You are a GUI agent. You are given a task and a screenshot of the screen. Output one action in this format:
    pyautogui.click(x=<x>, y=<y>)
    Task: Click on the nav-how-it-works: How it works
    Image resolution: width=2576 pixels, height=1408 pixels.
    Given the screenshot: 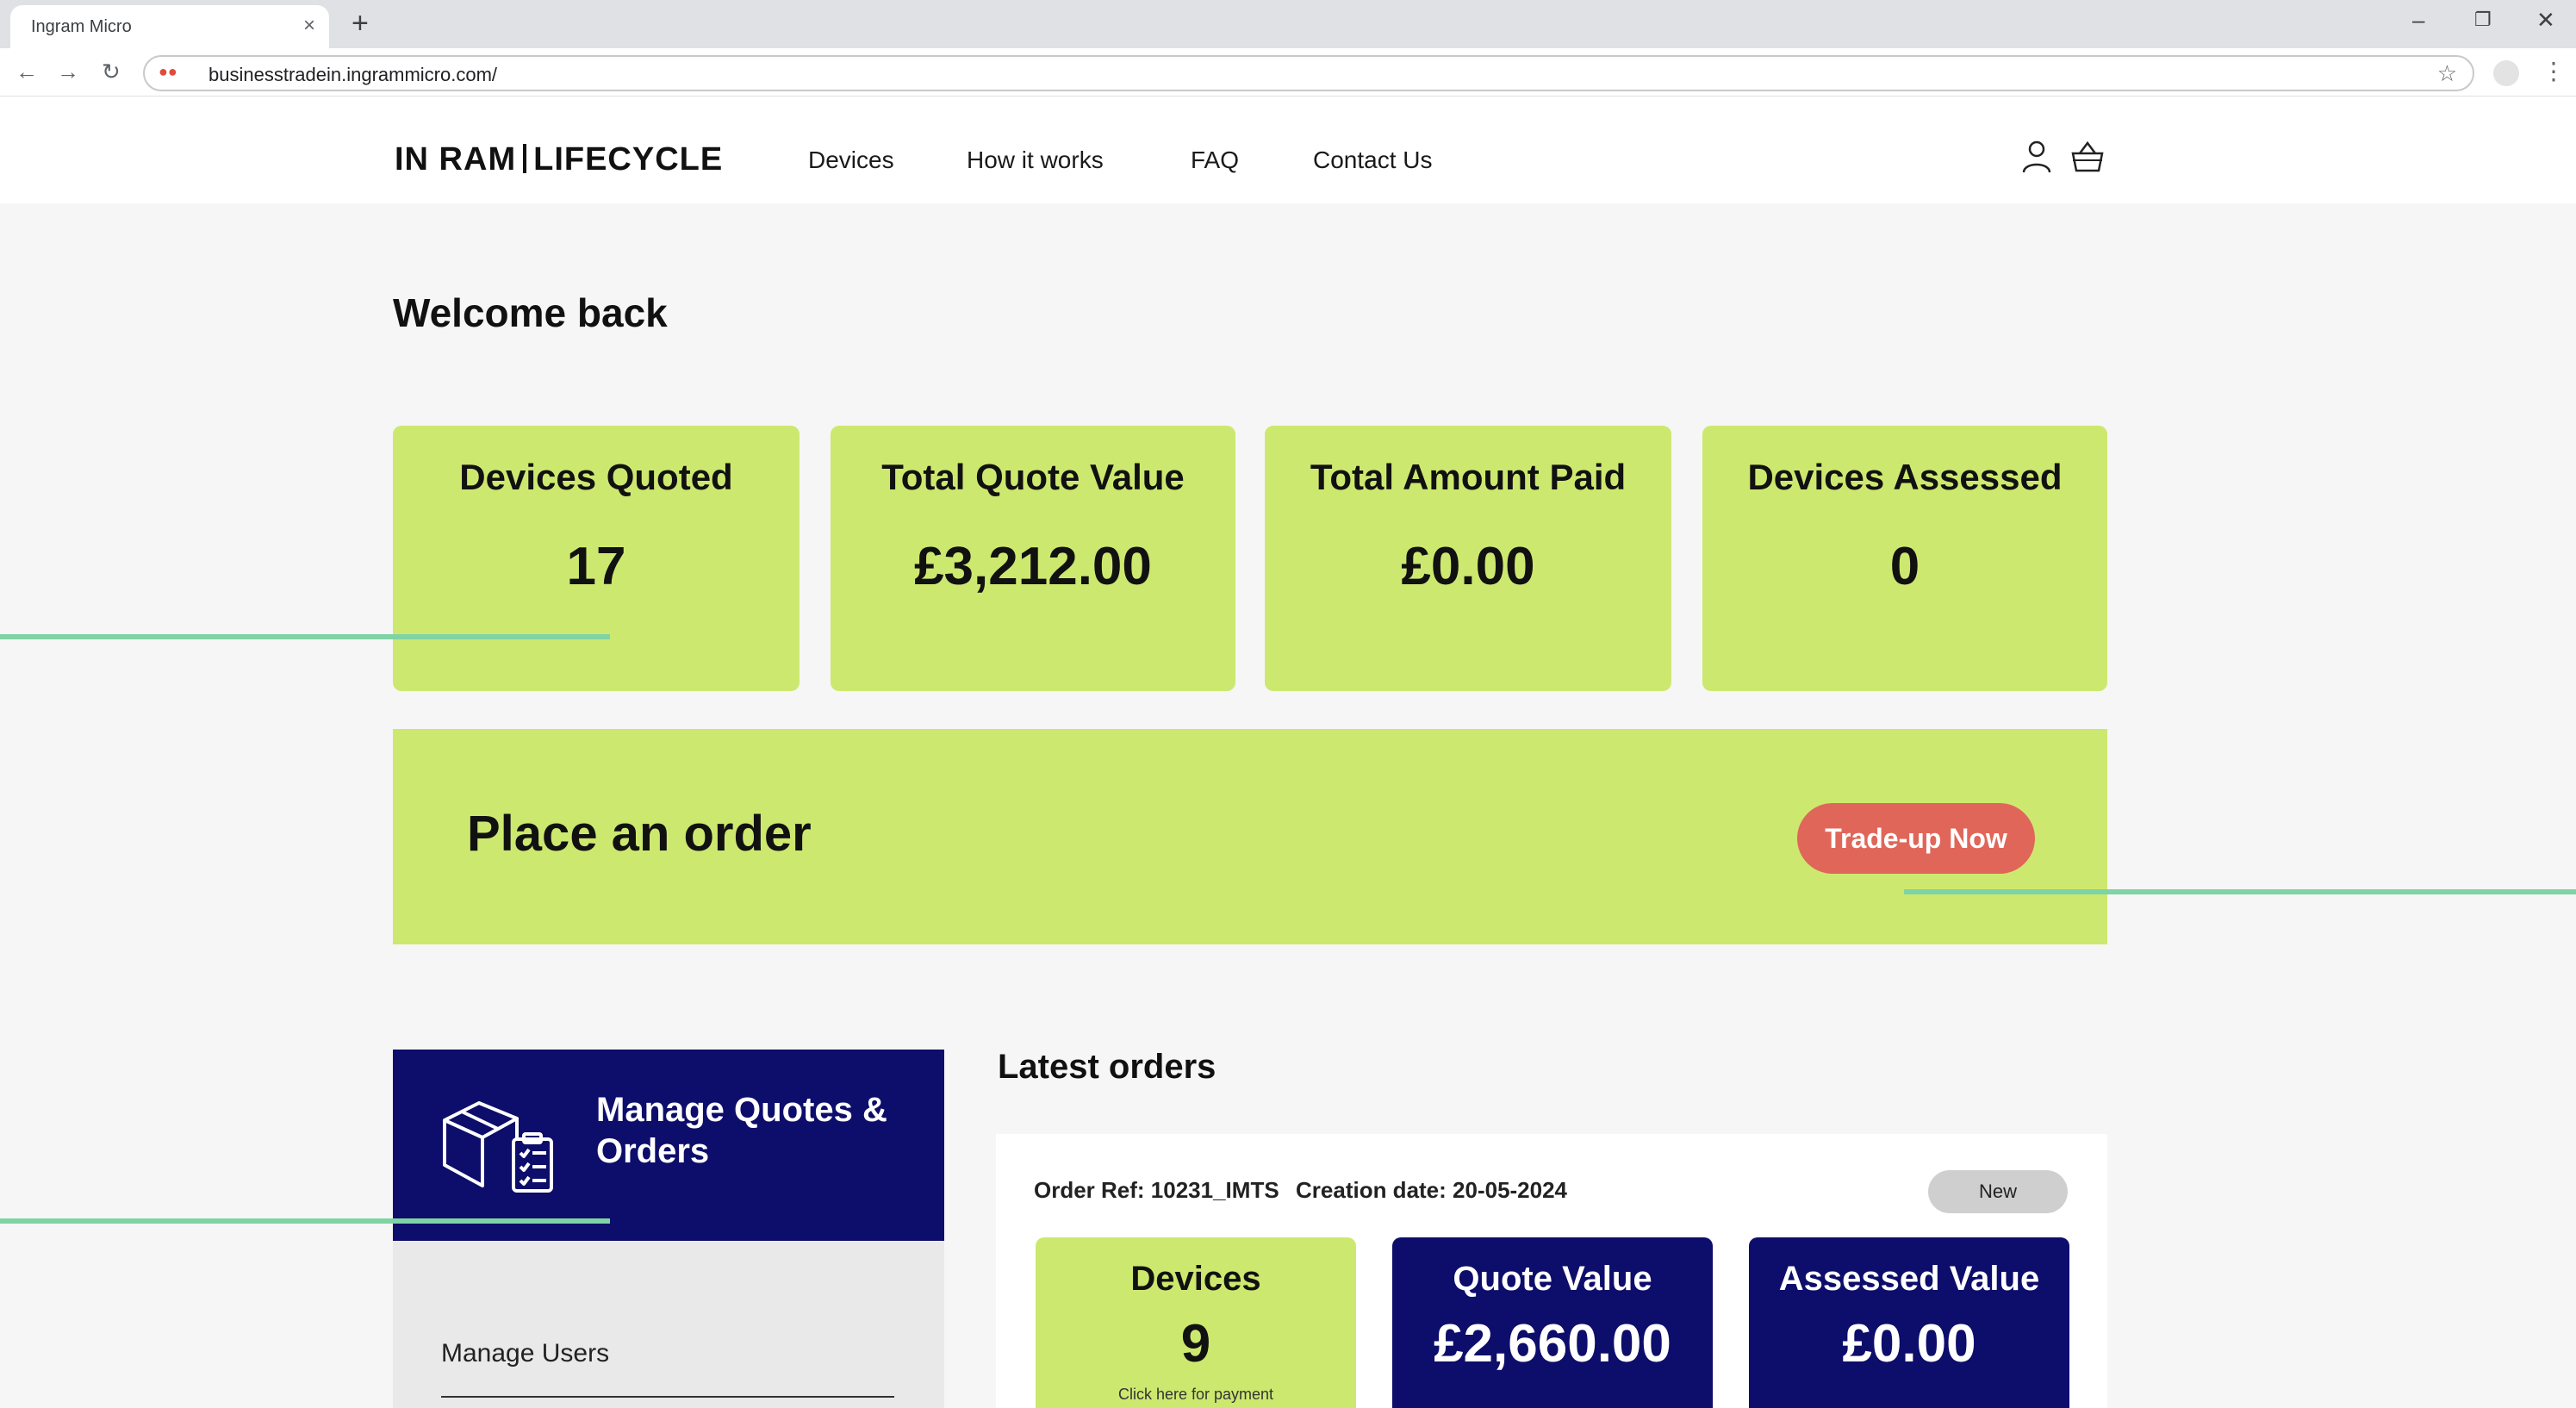 What is the action you would take?
    pyautogui.click(x=1035, y=160)
    